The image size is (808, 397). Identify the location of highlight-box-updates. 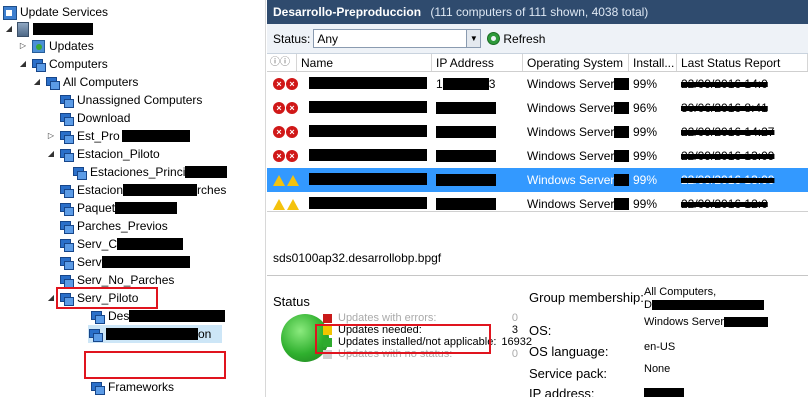
(403, 339).